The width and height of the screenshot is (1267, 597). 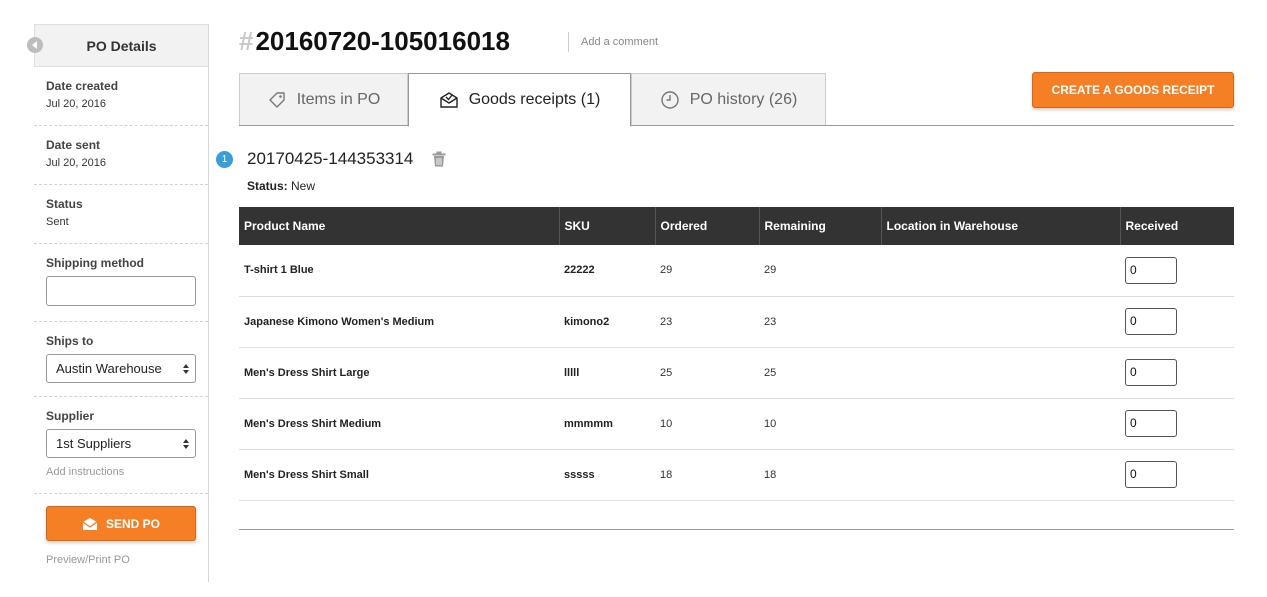 I want to click on receipt-status-value: New, so click(x=303, y=186).